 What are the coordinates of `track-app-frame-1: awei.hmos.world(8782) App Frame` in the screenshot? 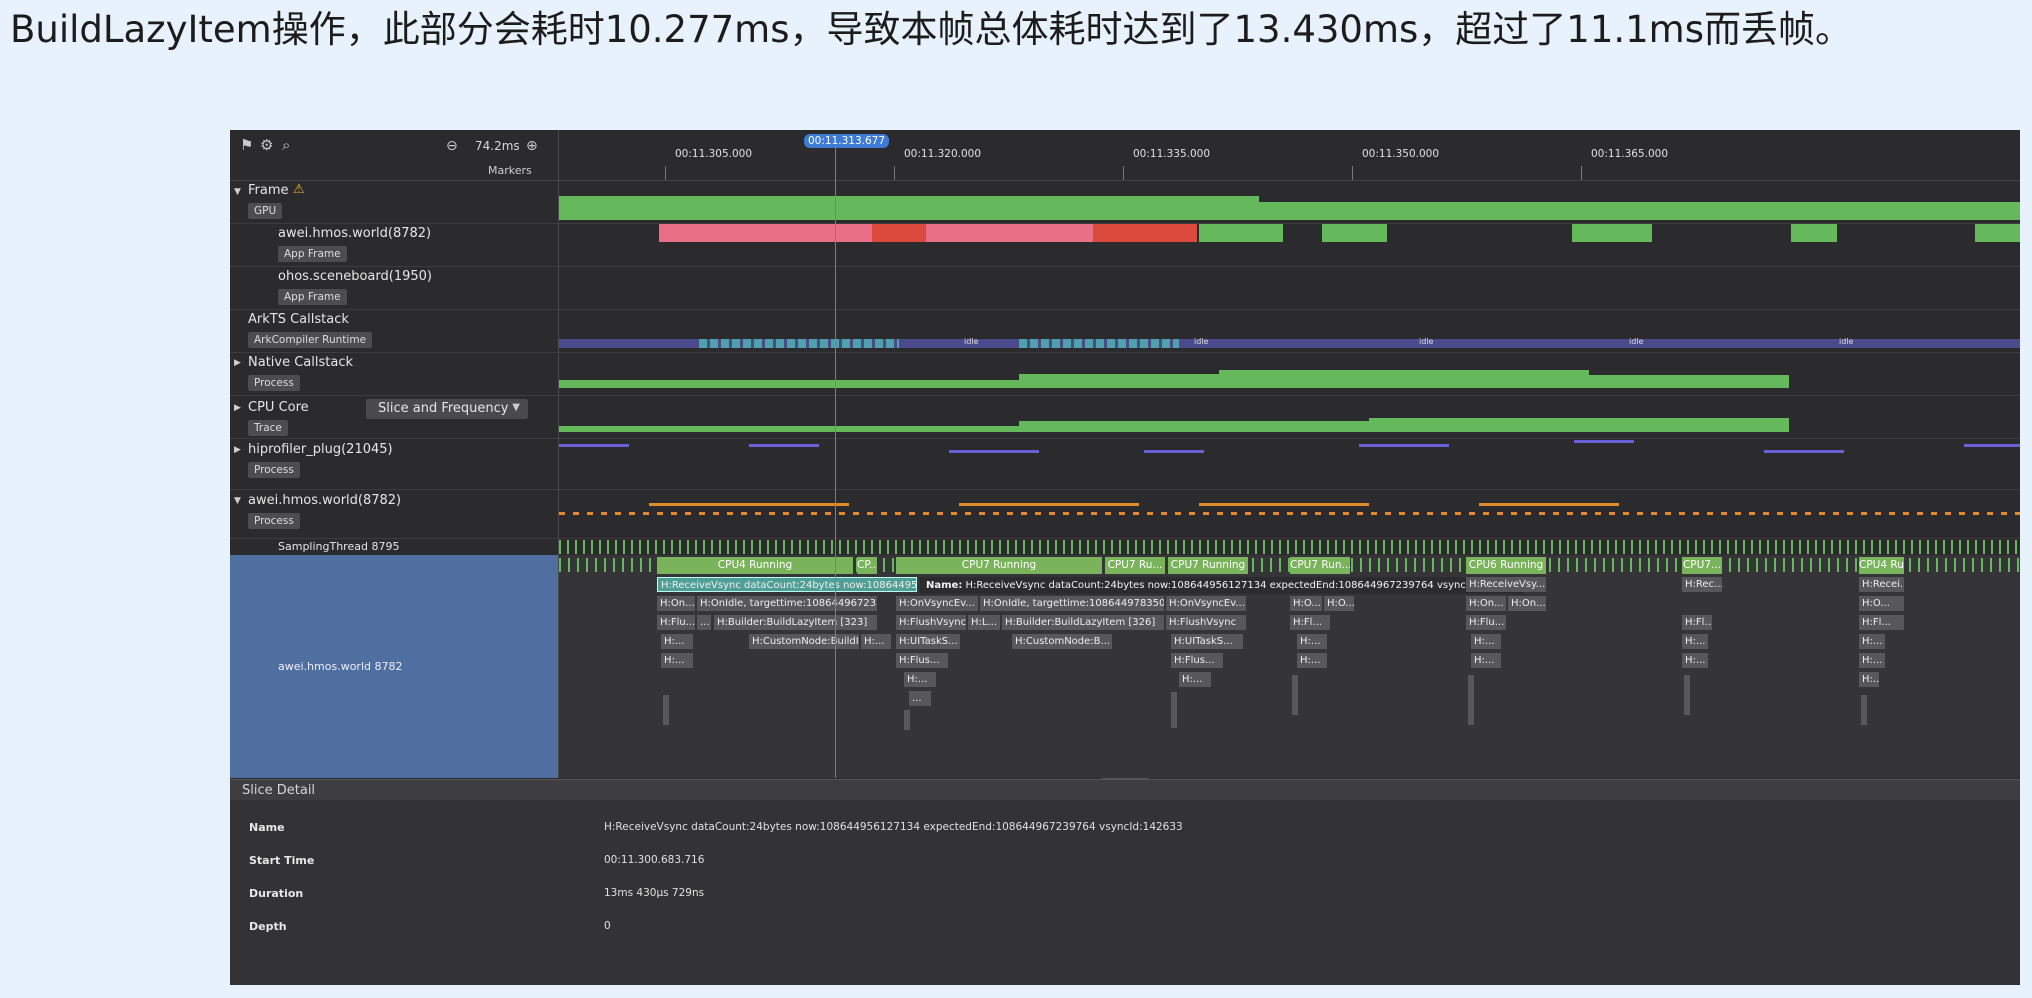 It's located at (394, 245).